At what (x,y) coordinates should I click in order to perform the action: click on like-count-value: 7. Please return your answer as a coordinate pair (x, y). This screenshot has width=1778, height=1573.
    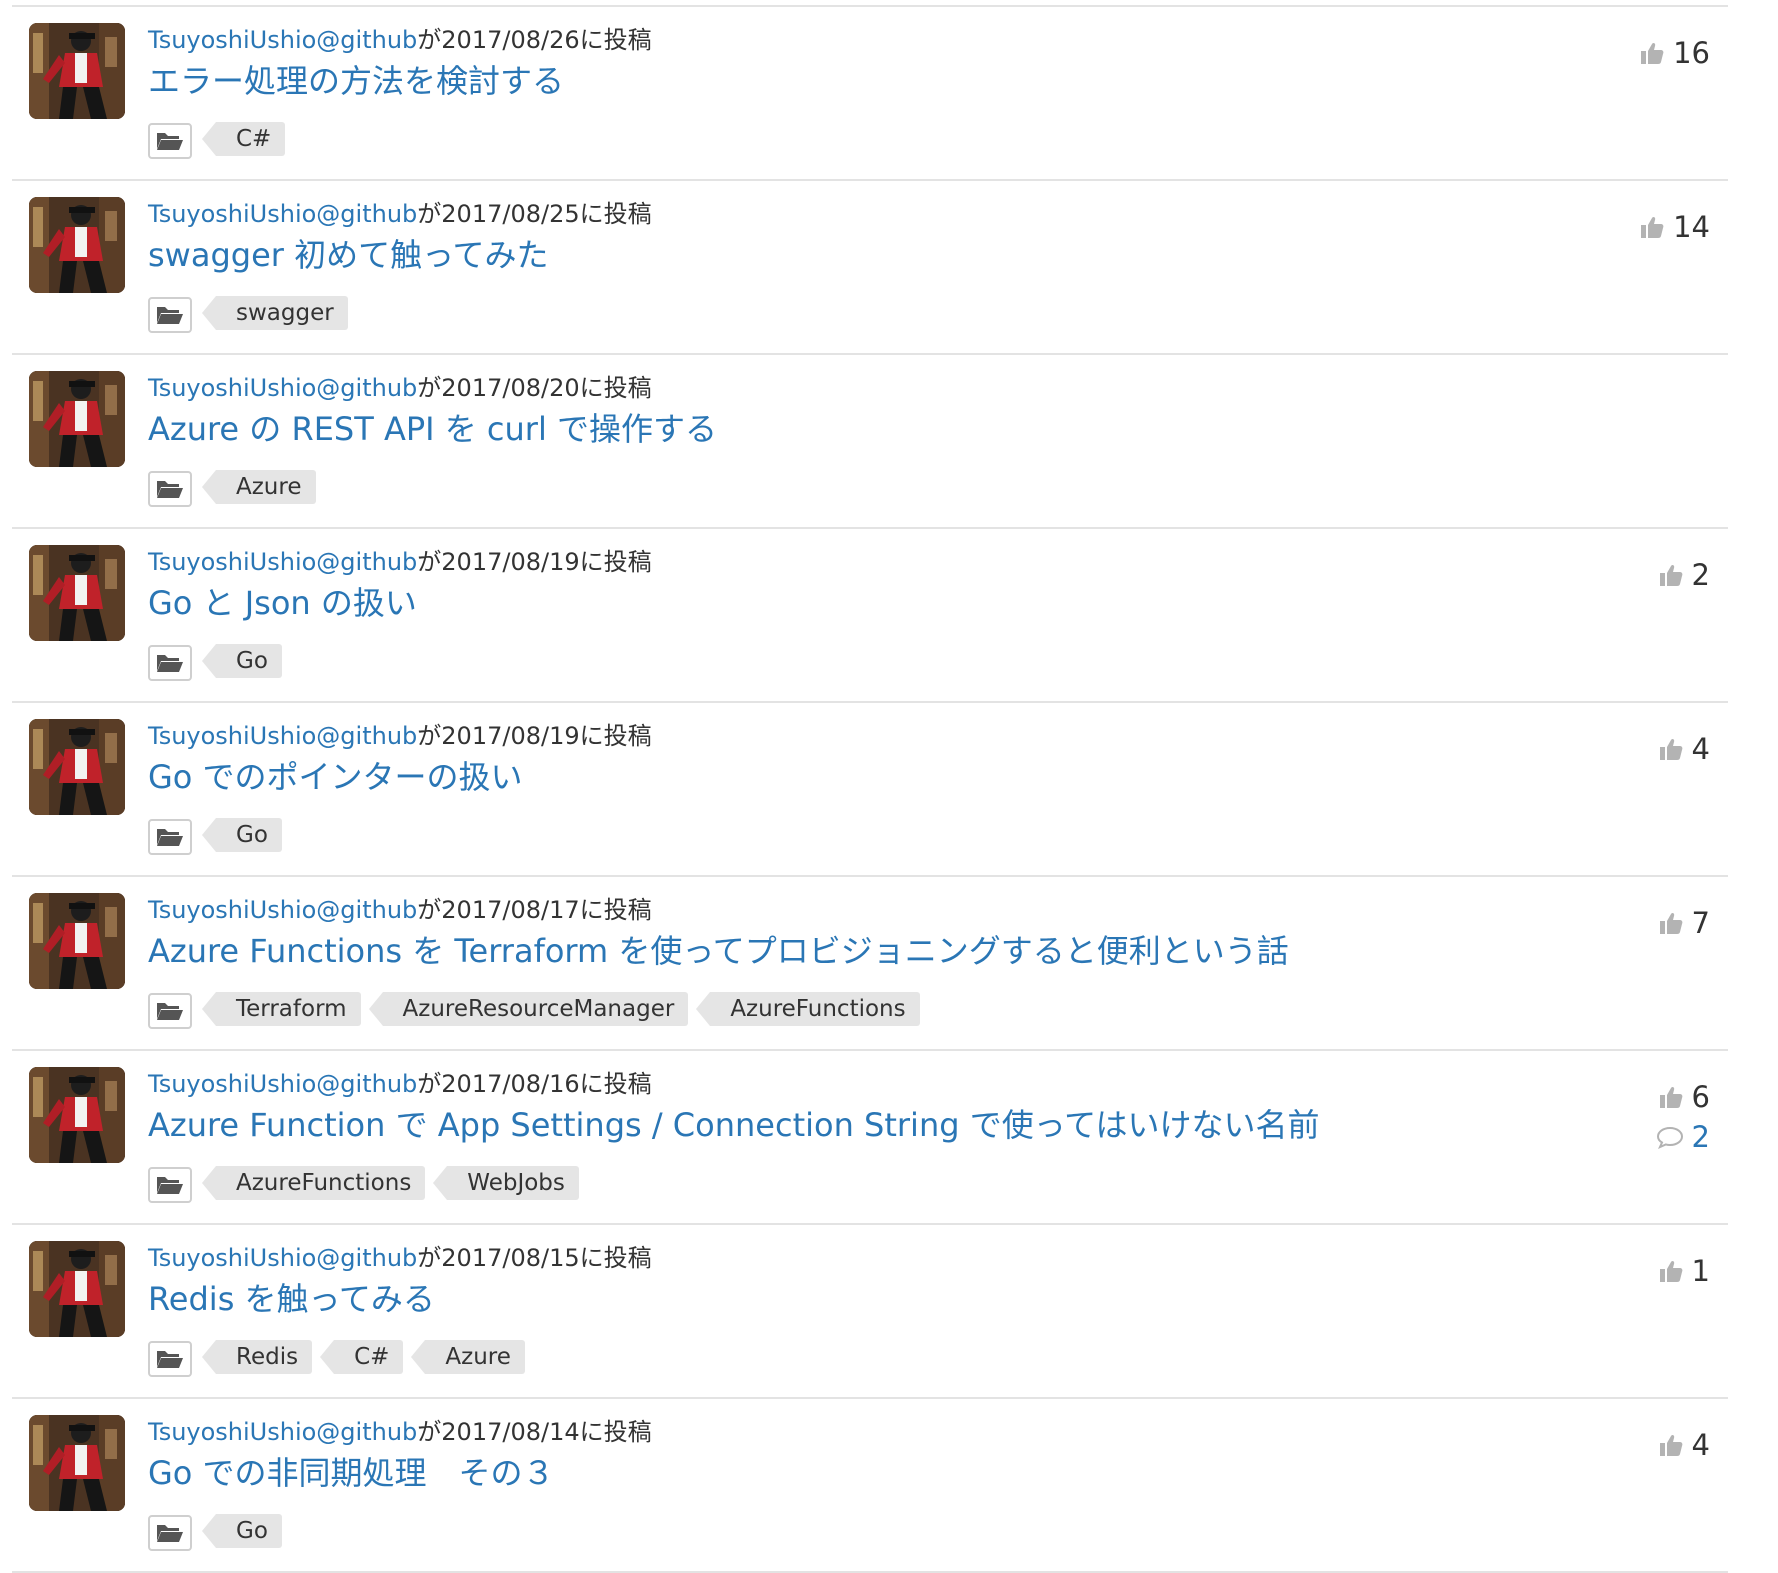
    Looking at the image, I should click on (1700, 923).